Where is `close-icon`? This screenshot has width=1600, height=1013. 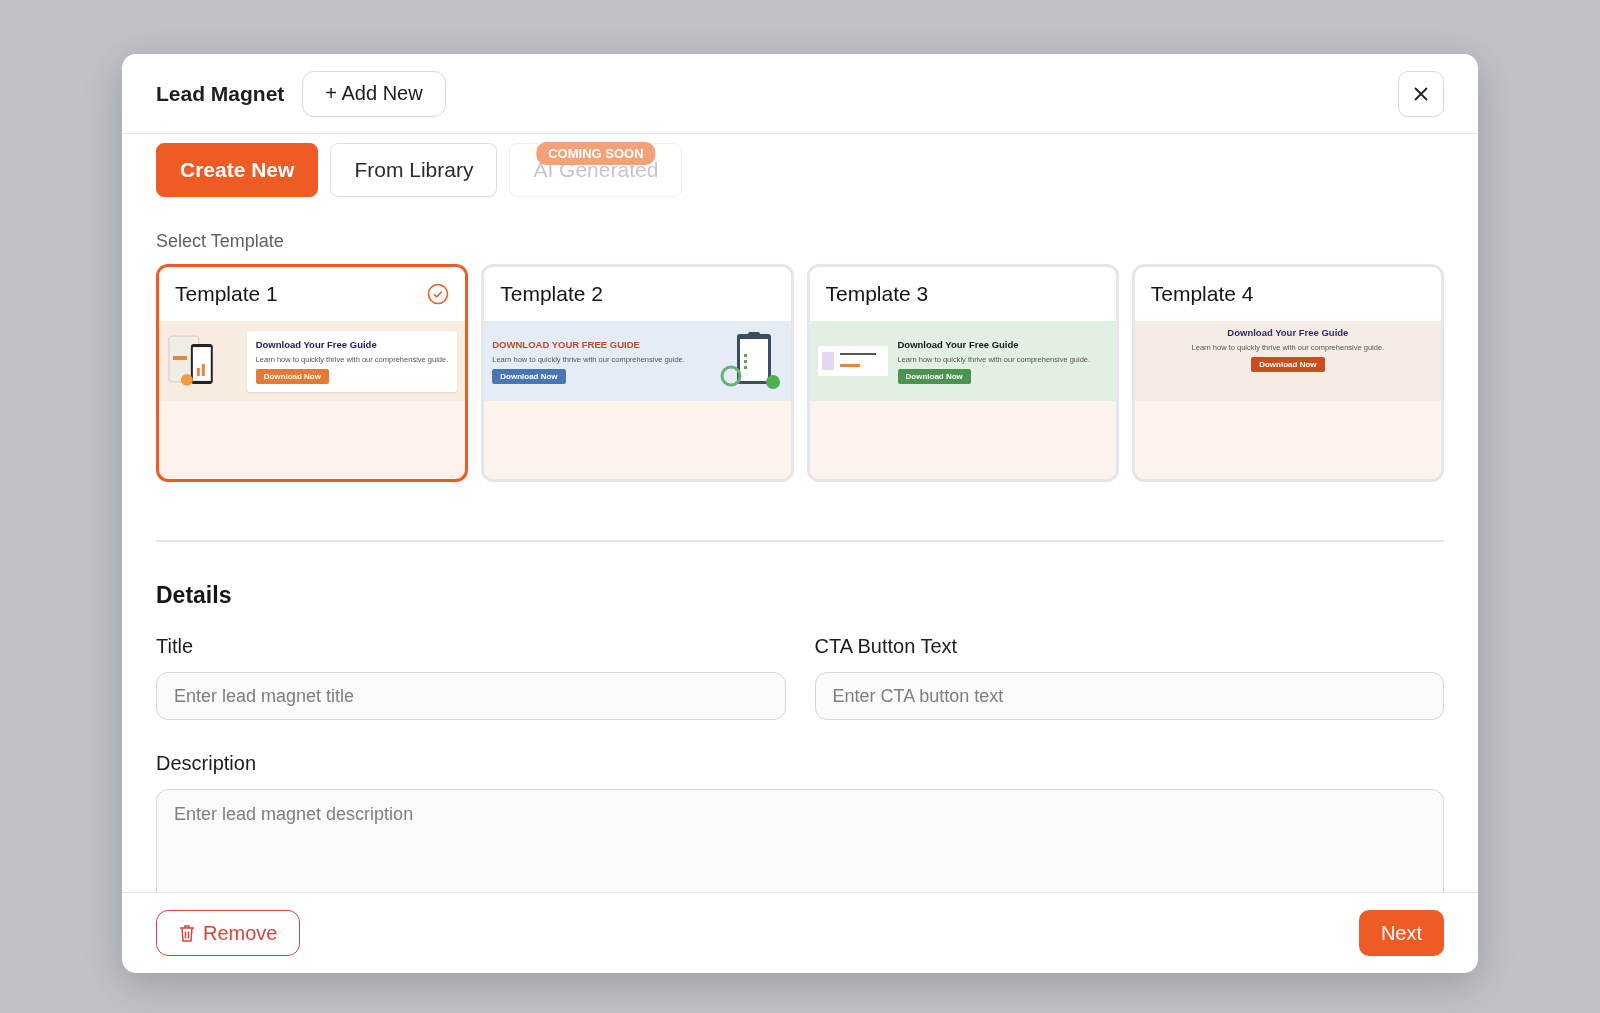
close-icon is located at coordinates (1421, 93).